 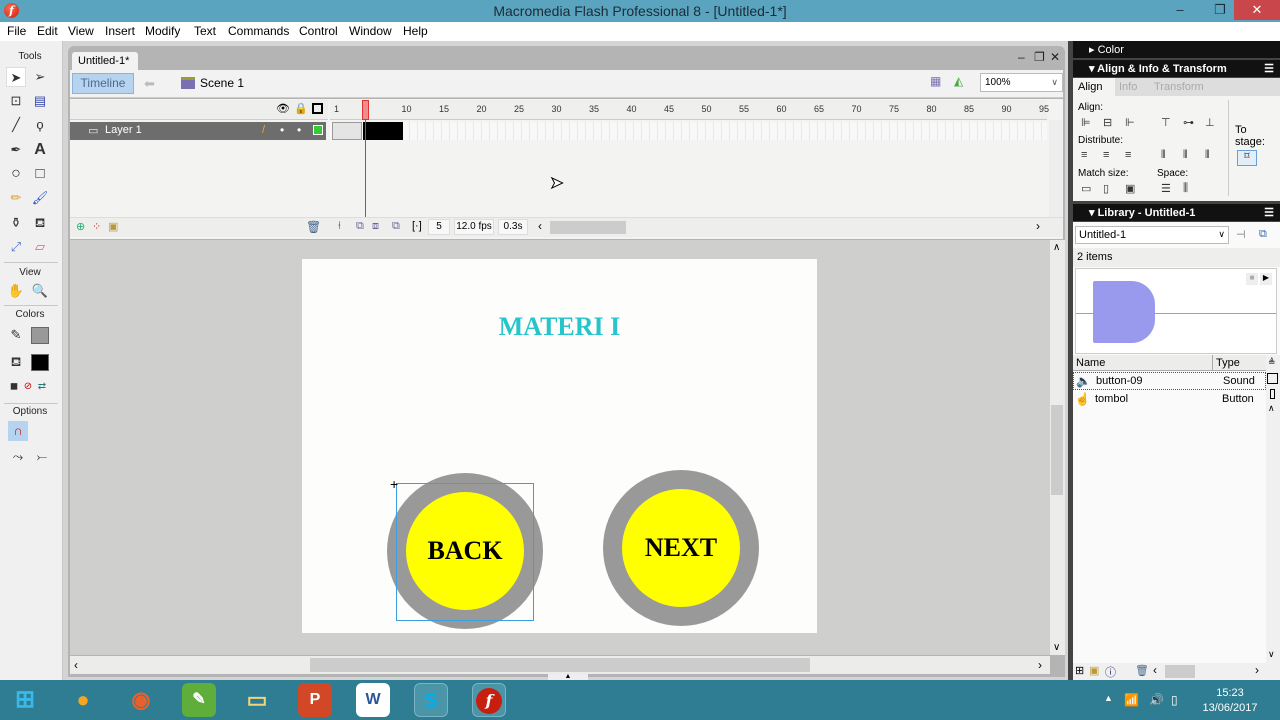 I want to click on frames-row, so click(x=688, y=131).